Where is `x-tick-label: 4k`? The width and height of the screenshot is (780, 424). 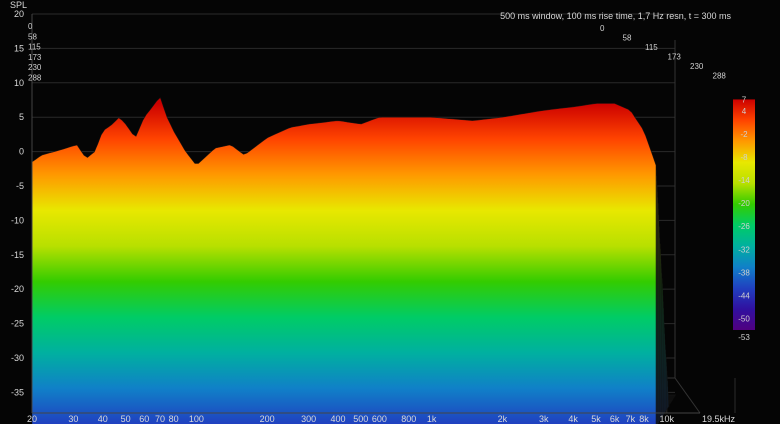
x-tick-label: 4k is located at coordinates (573, 419).